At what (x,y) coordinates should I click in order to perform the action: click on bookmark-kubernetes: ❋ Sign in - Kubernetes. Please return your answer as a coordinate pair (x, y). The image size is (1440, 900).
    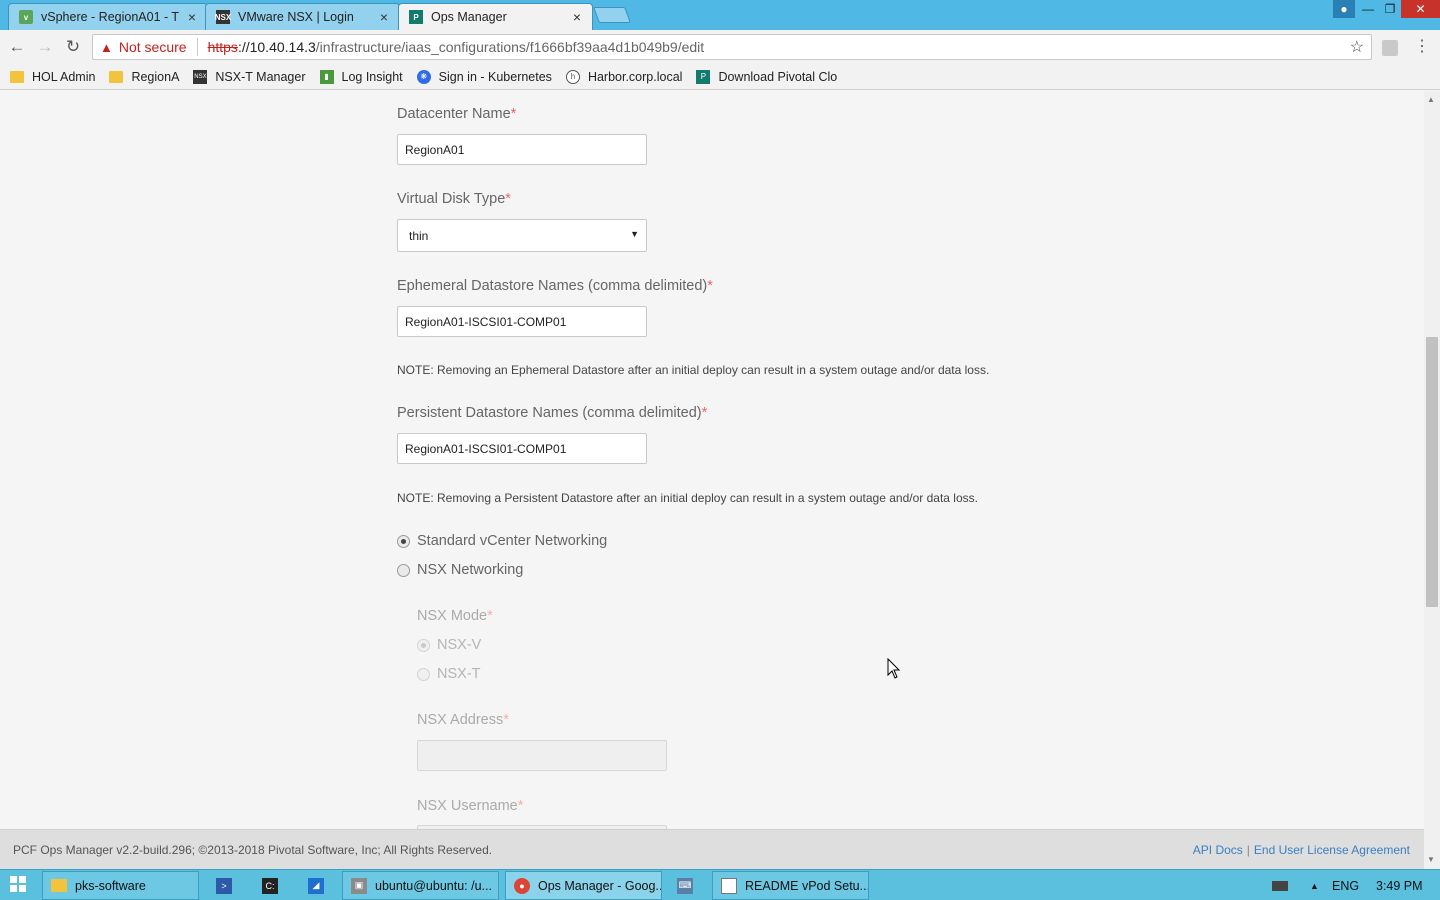
    Looking at the image, I should click on (484, 76).